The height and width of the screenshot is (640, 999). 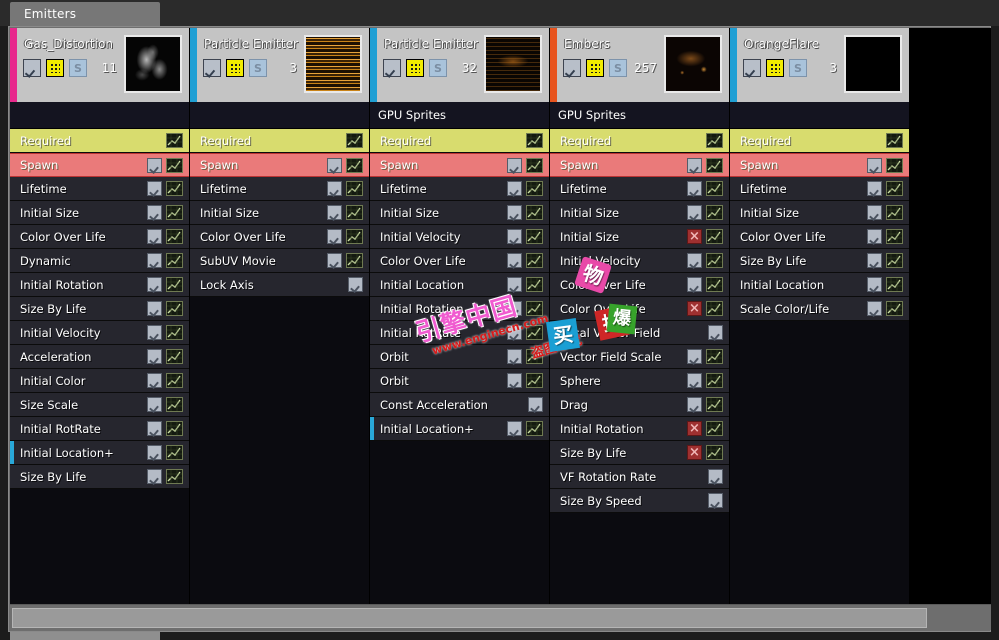 I want to click on module-row: SubUV Movie, so click(x=279, y=261).